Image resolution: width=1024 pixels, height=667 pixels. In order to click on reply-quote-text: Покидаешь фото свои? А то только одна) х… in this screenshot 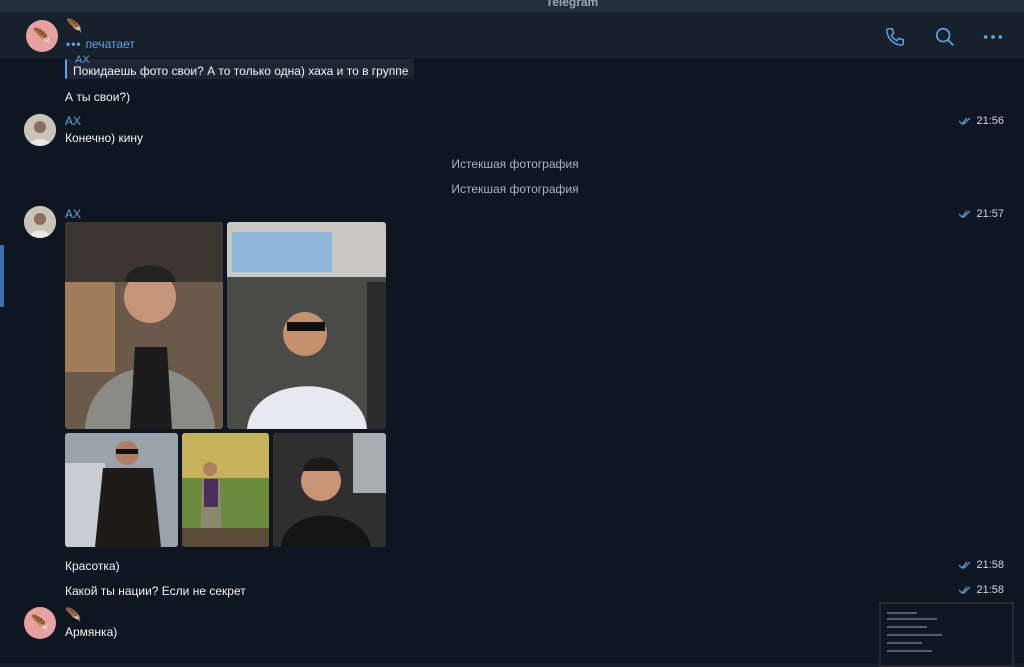, I will do `click(241, 71)`.